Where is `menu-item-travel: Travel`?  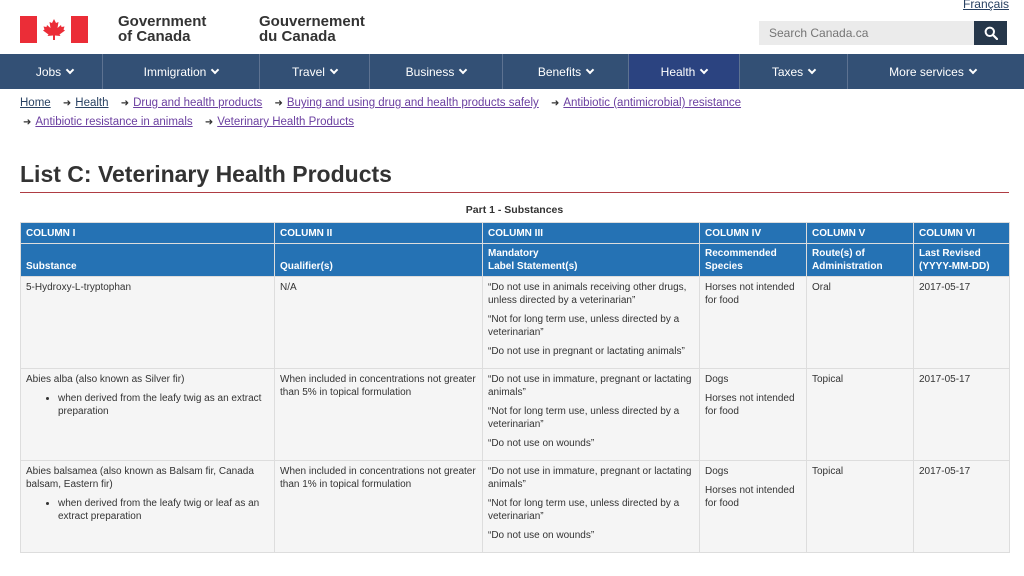 menu-item-travel: Travel is located at coordinates (315, 71).